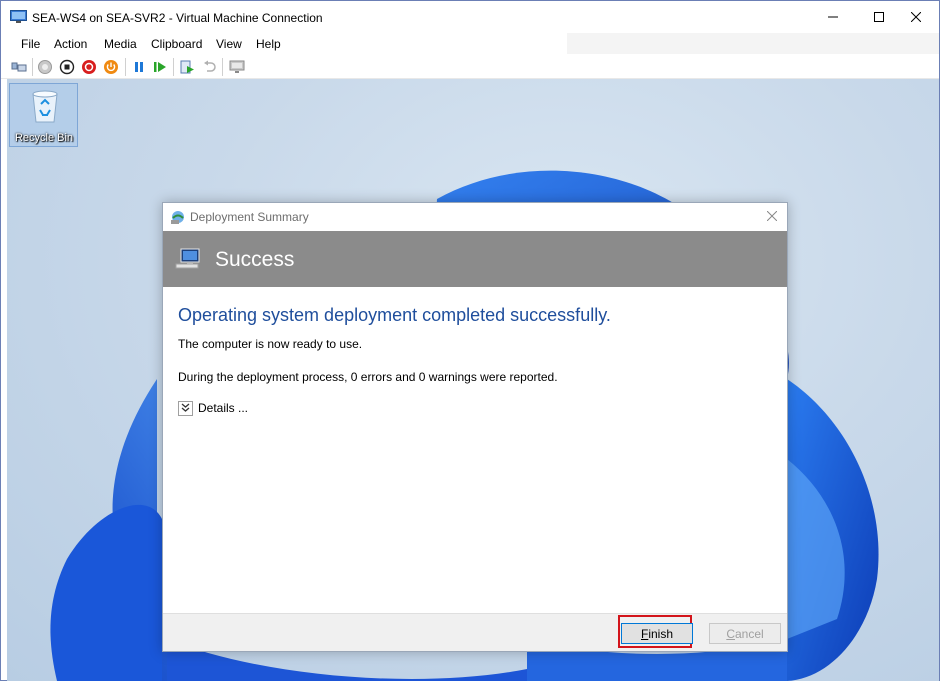 This screenshot has width=940, height=681. Describe the element at coordinates (470, 66) in the screenshot. I see `toolbar` at that location.